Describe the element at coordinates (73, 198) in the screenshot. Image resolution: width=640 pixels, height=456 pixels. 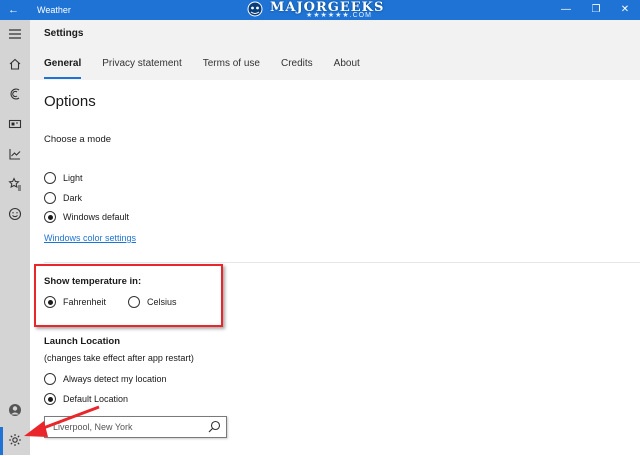
I see `radio-label: Dark` at that location.